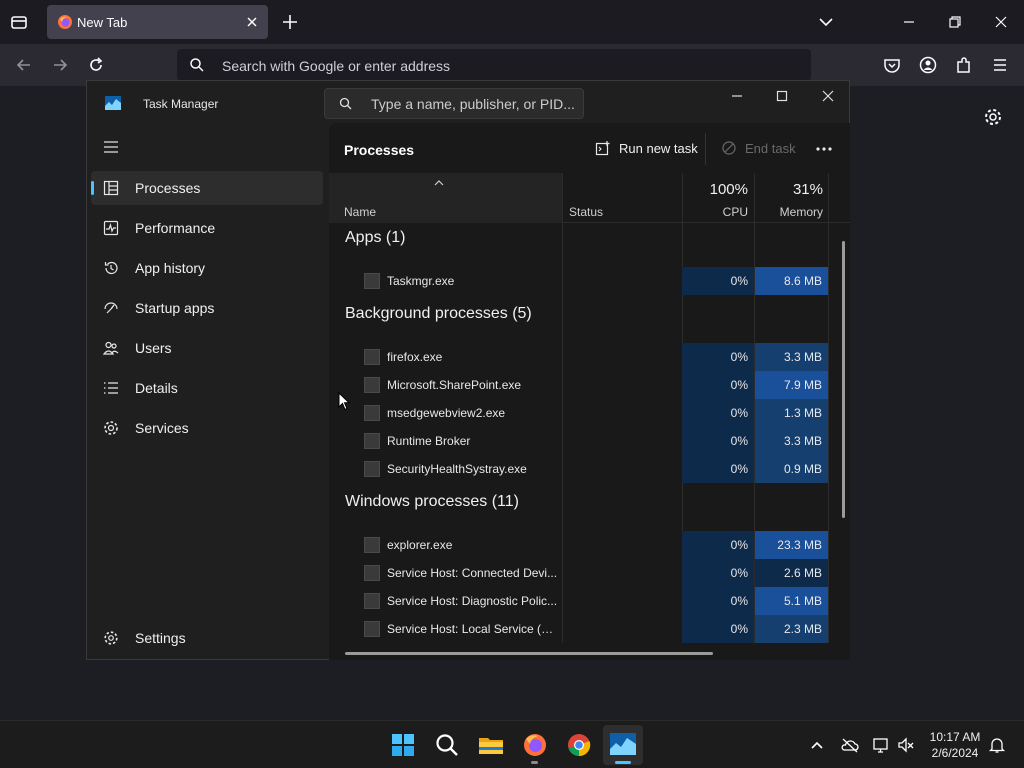 The width and height of the screenshot is (1024, 768). Describe the element at coordinates (579, 413) in the screenshot. I see `process-row: msedgewebview2.exe 0% 1.3 MB` at that location.